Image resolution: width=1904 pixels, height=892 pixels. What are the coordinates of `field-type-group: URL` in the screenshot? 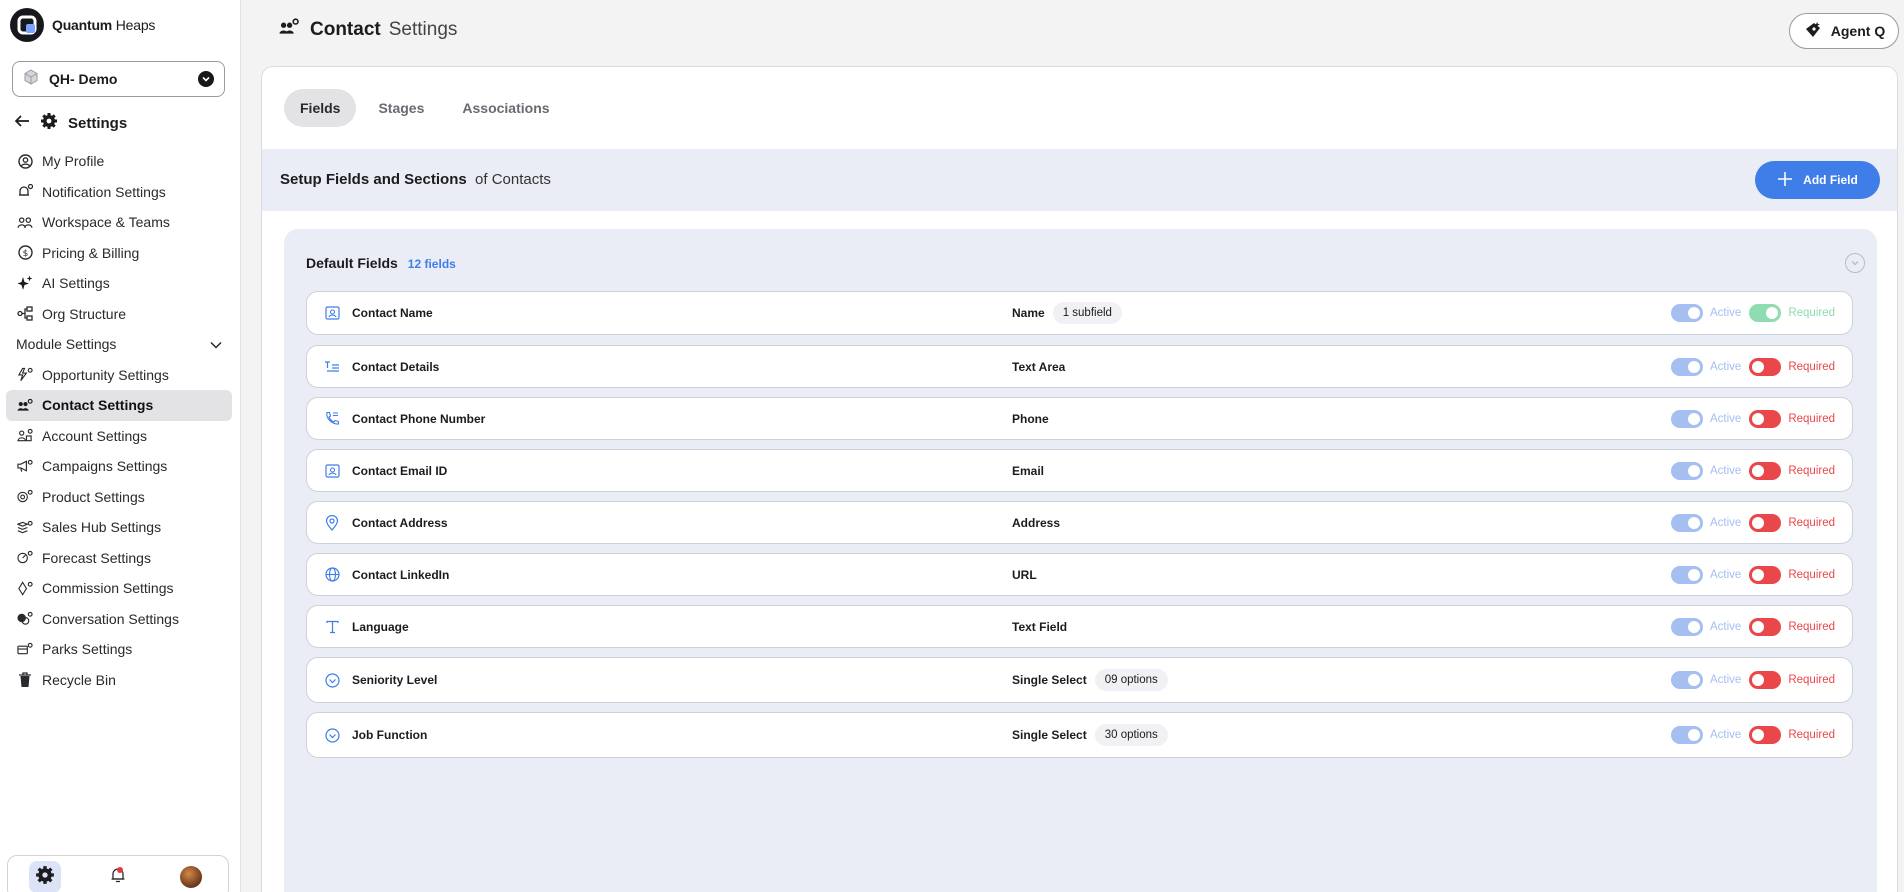 It's located at (1024, 575).